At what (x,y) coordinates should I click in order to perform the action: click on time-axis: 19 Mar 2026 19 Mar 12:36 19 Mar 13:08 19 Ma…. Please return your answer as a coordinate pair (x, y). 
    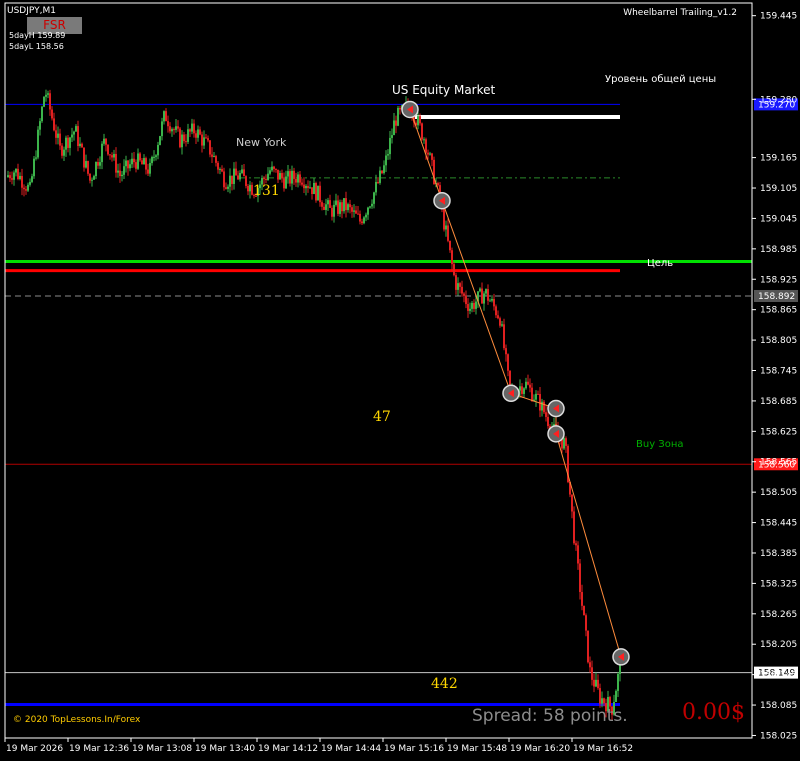
    Looking at the image, I should click on (318, 746).